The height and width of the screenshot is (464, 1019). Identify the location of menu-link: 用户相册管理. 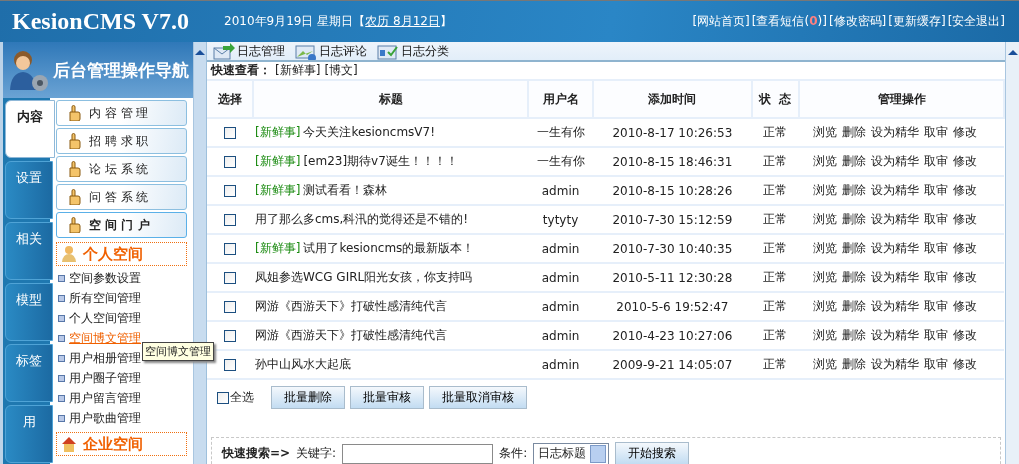
(105, 358).